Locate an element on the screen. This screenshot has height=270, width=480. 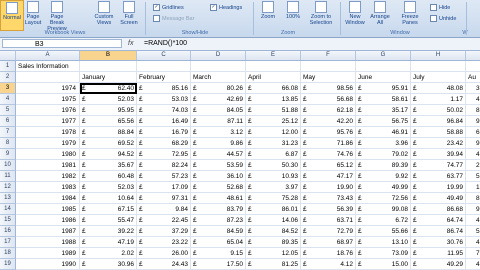
custom-views-button: Custom Views is located at coordinates (104, 14).